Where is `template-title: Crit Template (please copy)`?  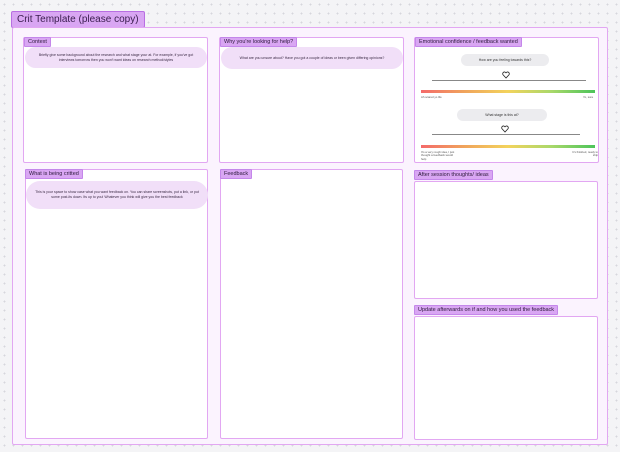
template-title: Crit Template (please copy) is located at coordinates (78, 19).